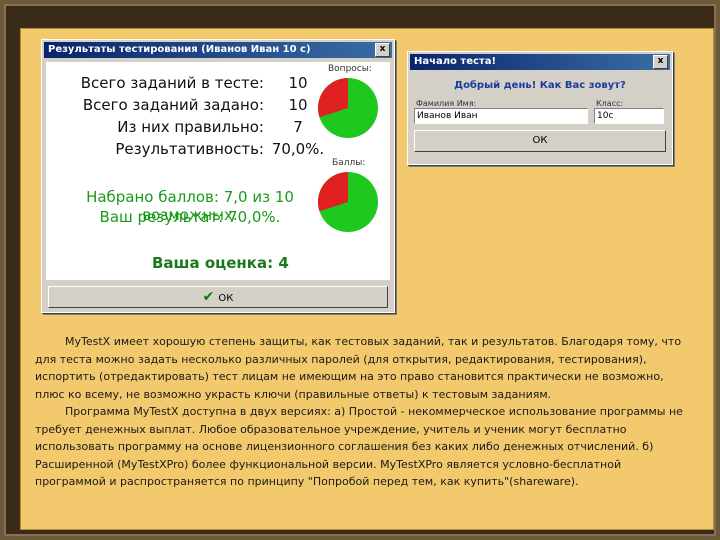 The width and height of the screenshot is (720, 540). What do you see at coordinates (190, 217) in the screenshot?
I see `result-line: Ваш результат: 70,0%.` at bounding box center [190, 217].